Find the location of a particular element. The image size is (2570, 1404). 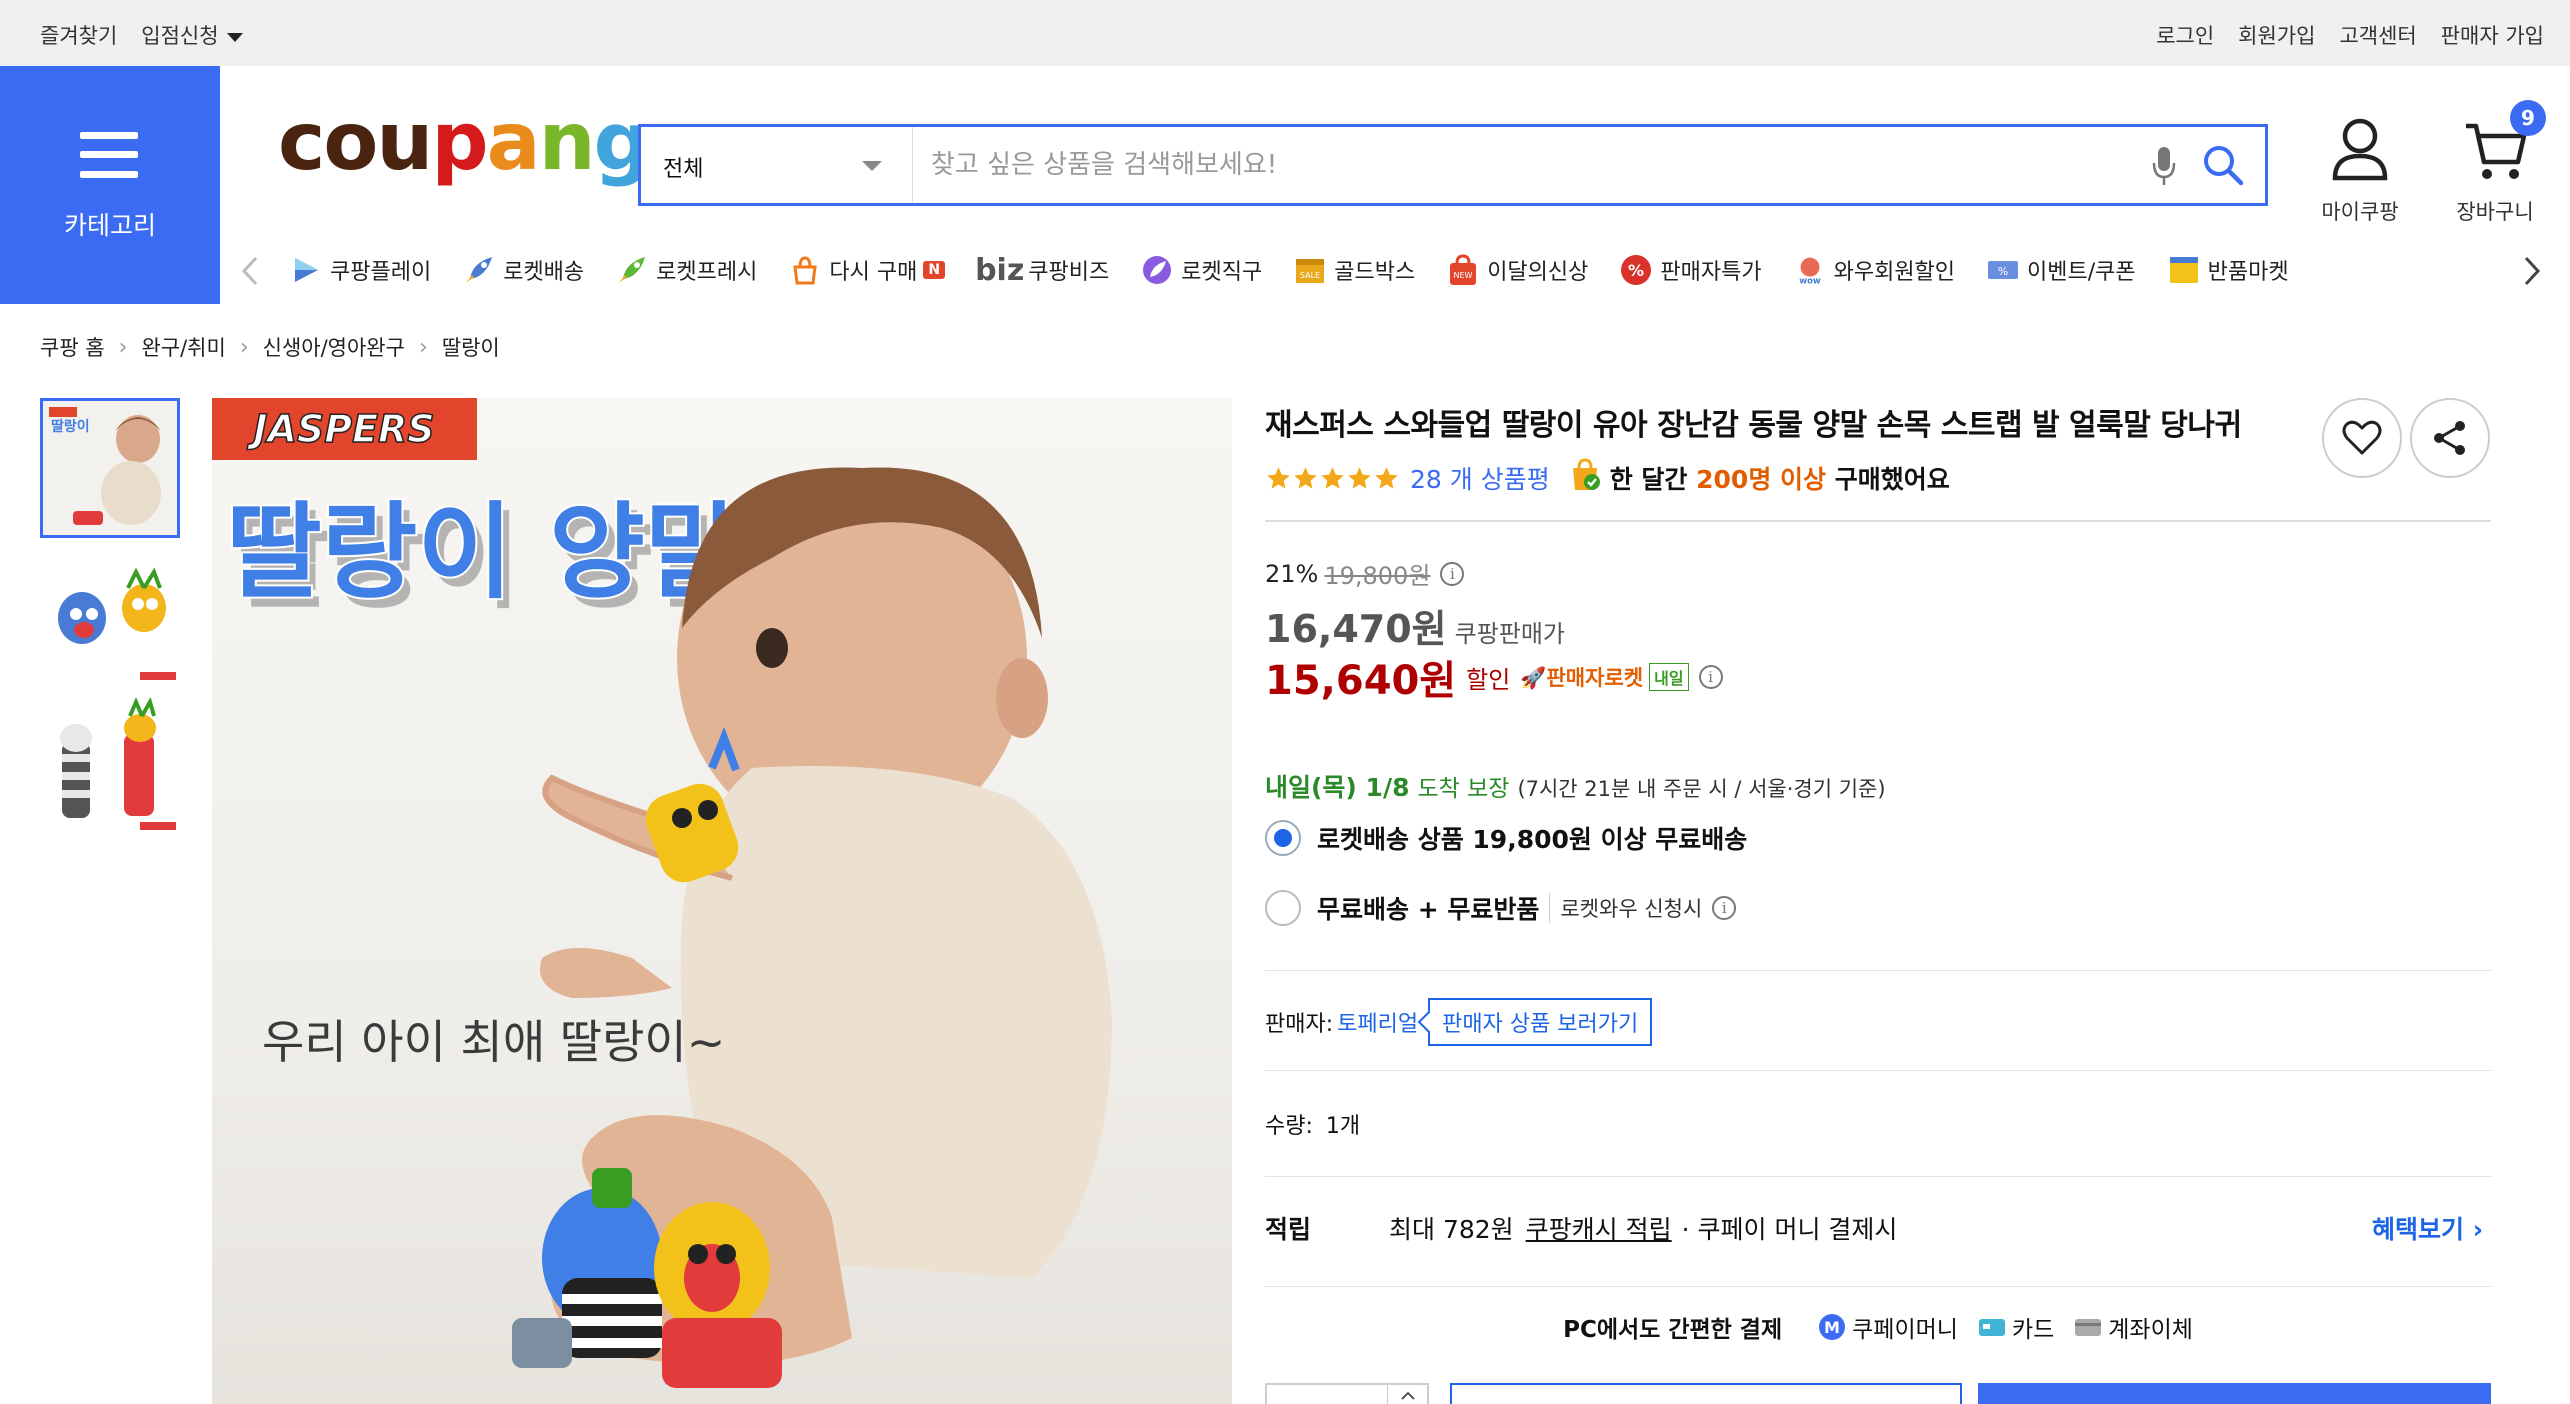

nav-prev-icon is located at coordinates (250, 273).